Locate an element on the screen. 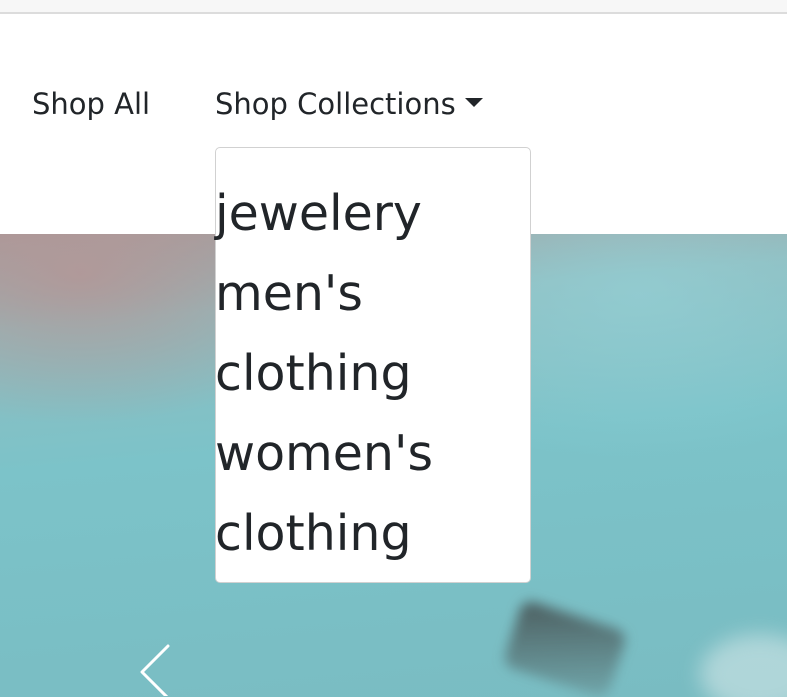 This screenshot has height=697, width=787. carousel-prev-button is located at coordinates (156, 666).